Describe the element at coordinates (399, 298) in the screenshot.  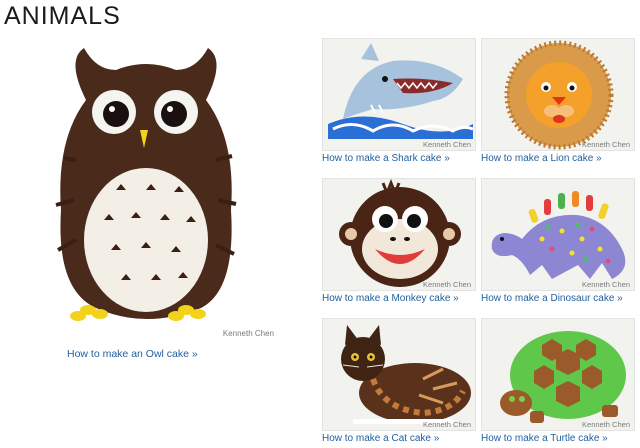
I see `monkey-cake-link: How to make a Monkey cake »` at that location.